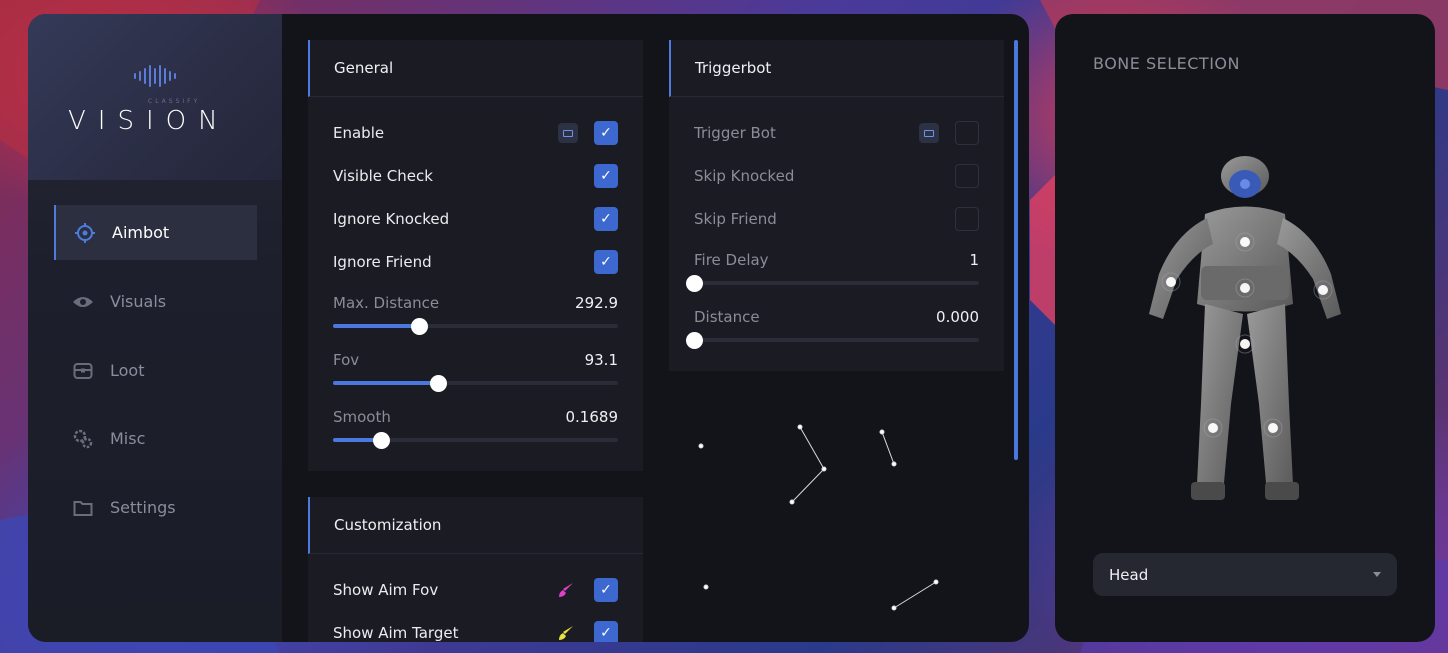 The image size is (1448, 653). I want to click on fov-track, so click(475, 383).